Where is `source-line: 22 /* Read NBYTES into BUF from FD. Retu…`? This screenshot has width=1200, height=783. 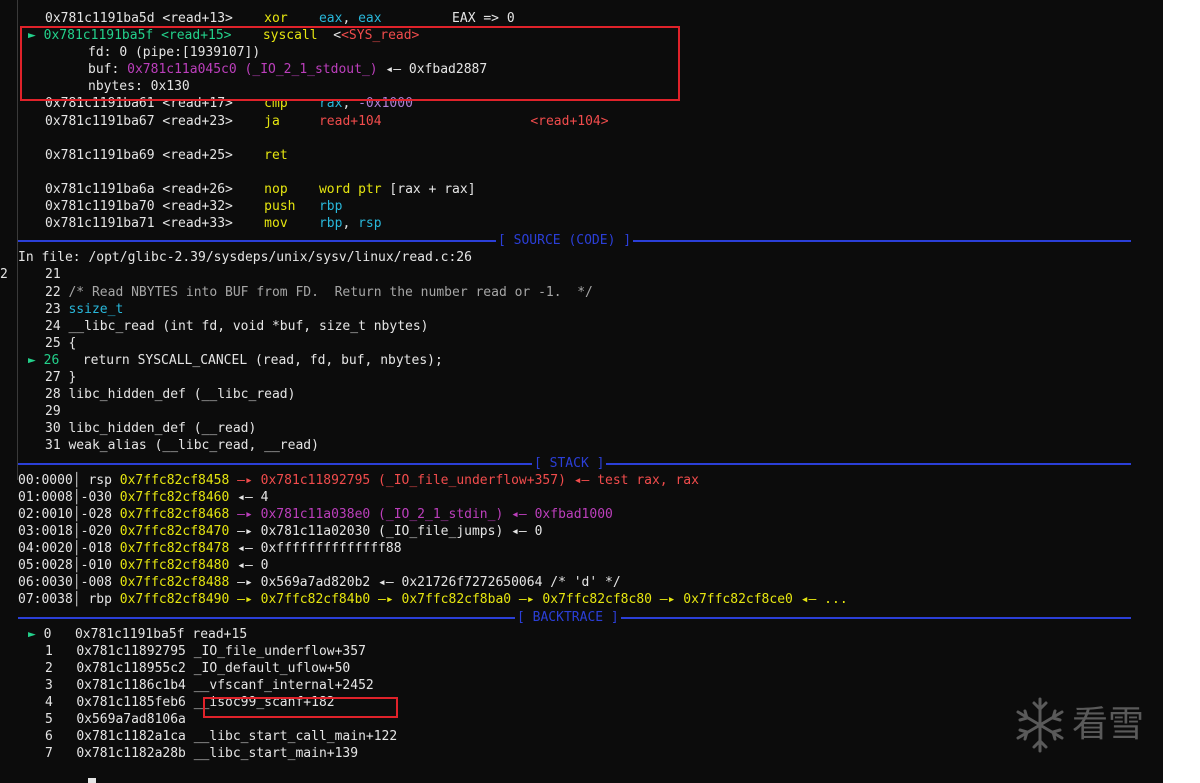 source-line: 22 /* Read NBYTES into BUF from FD. Retu… is located at coordinates (319, 292).